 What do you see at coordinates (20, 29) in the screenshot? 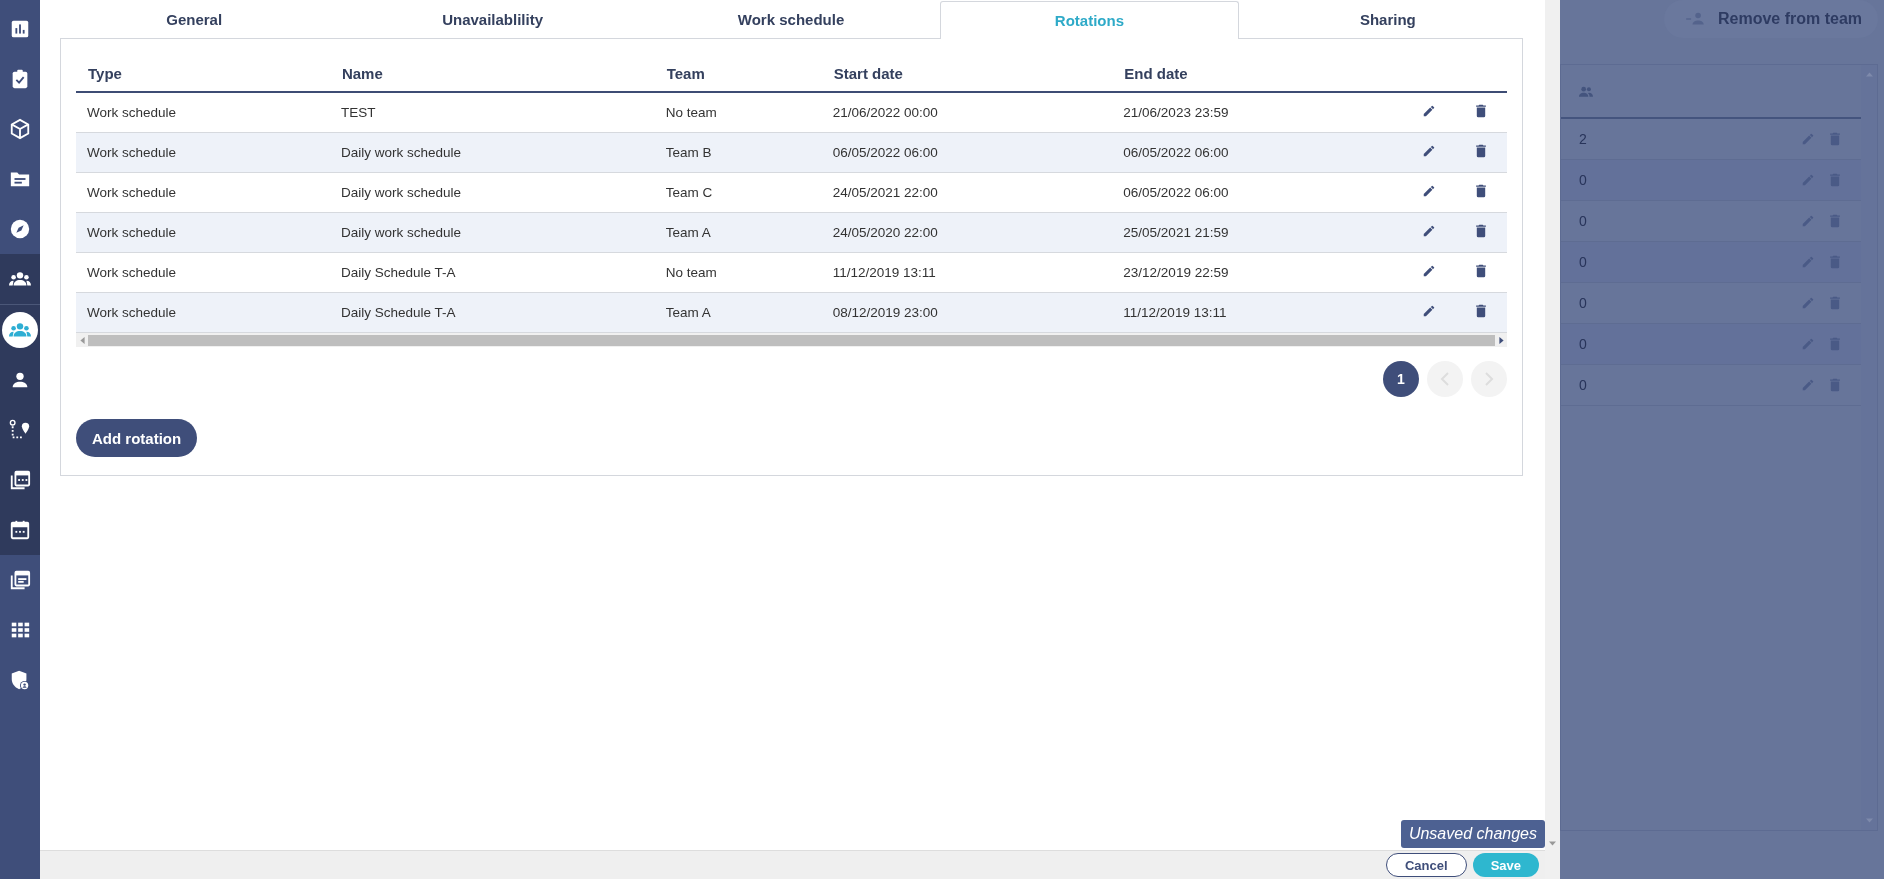
I see `bar-chart-icon` at bounding box center [20, 29].